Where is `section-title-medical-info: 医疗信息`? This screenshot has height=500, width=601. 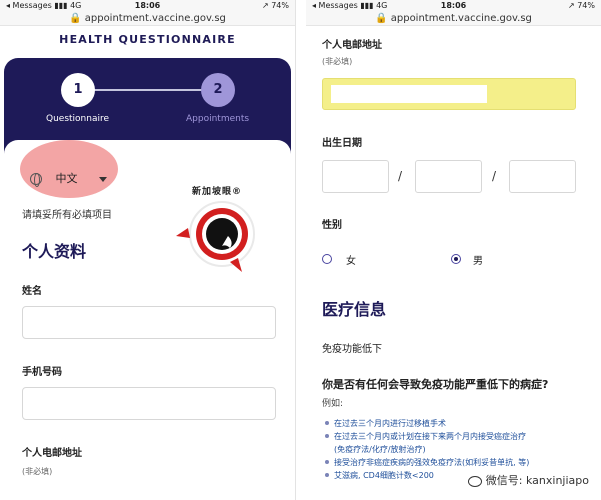 section-title-medical-info: 医疗信息 is located at coordinates (354, 309).